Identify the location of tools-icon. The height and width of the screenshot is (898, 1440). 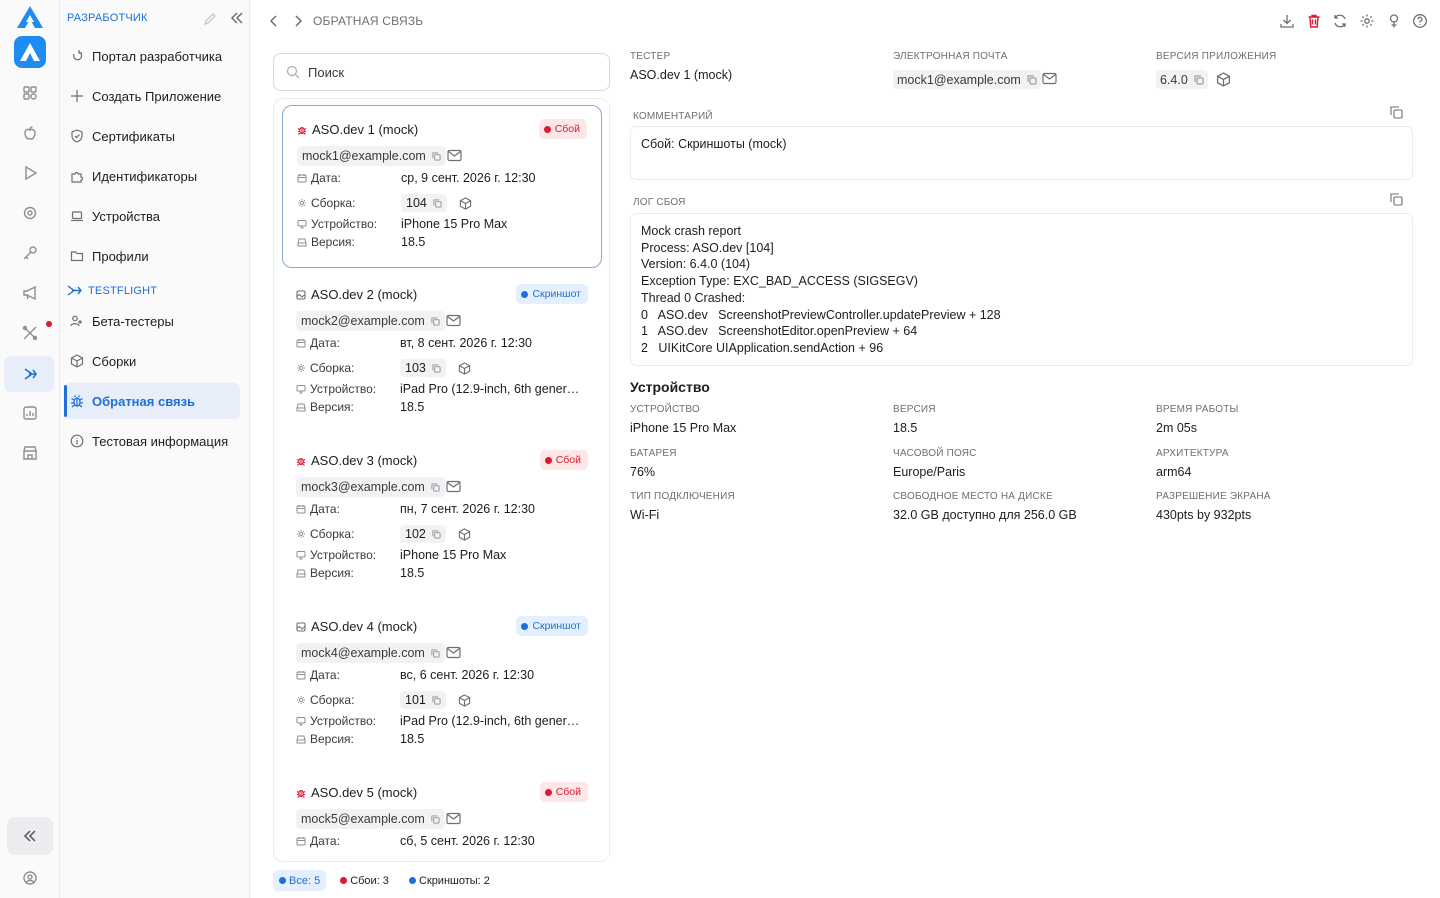
(30, 333).